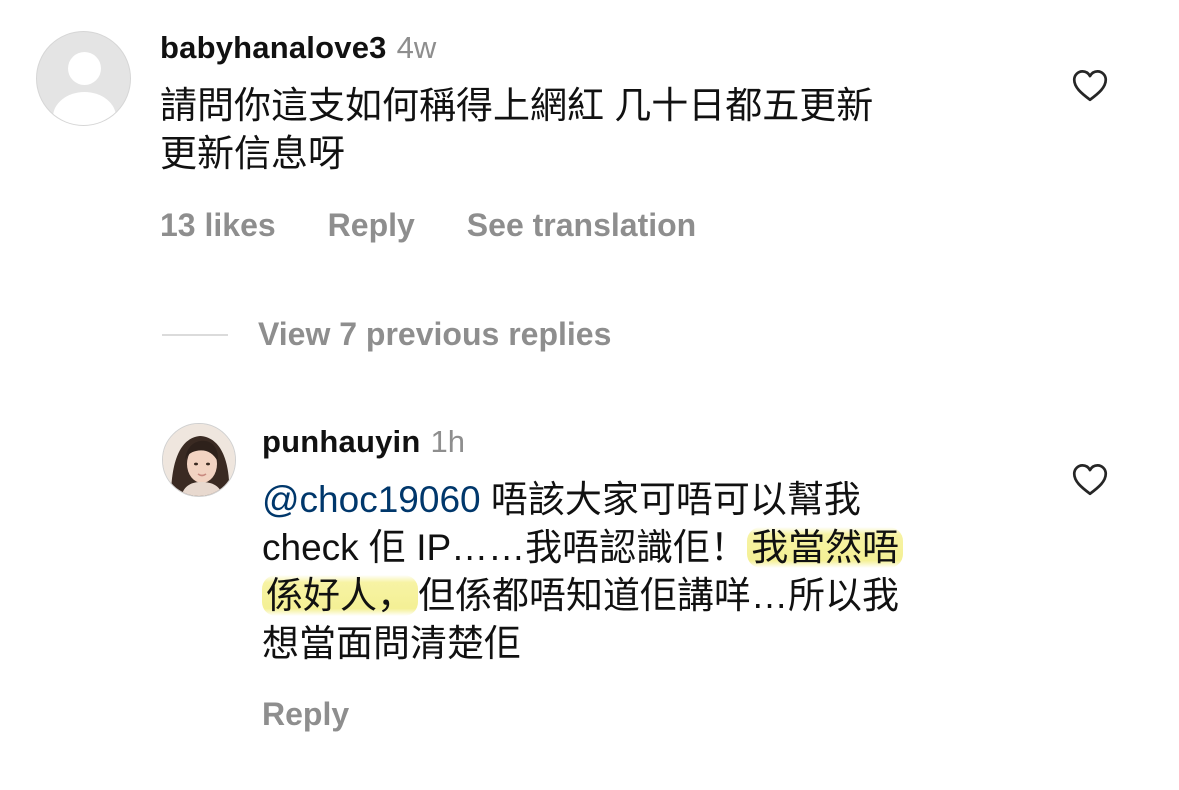  Describe the element at coordinates (371, 499) in the screenshot. I see `mention-link: @choc19060` at that location.